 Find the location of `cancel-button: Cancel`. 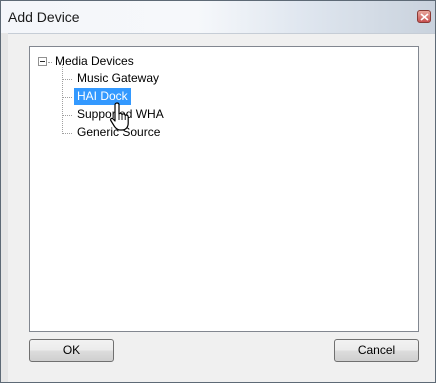

cancel-button: Cancel is located at coordinates (376, 350).